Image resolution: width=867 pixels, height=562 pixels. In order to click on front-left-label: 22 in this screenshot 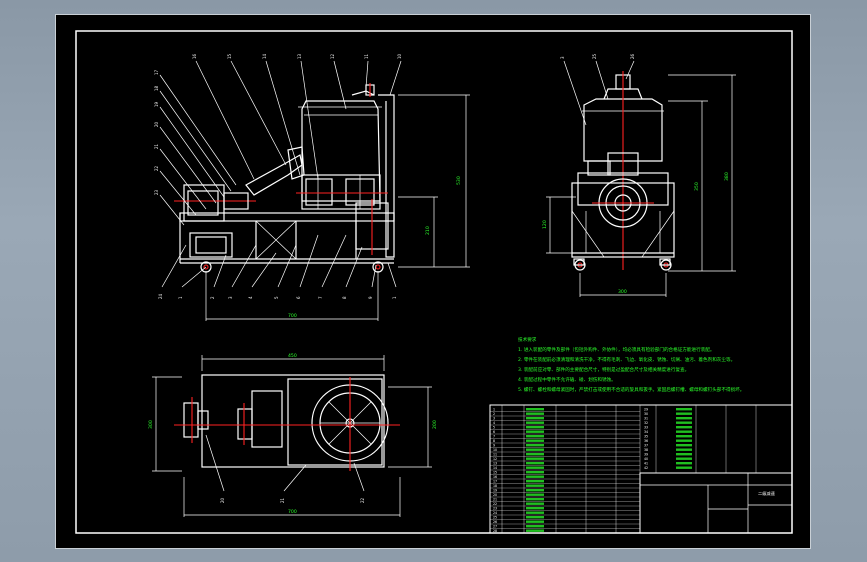, I will do `click(156, 168)`.